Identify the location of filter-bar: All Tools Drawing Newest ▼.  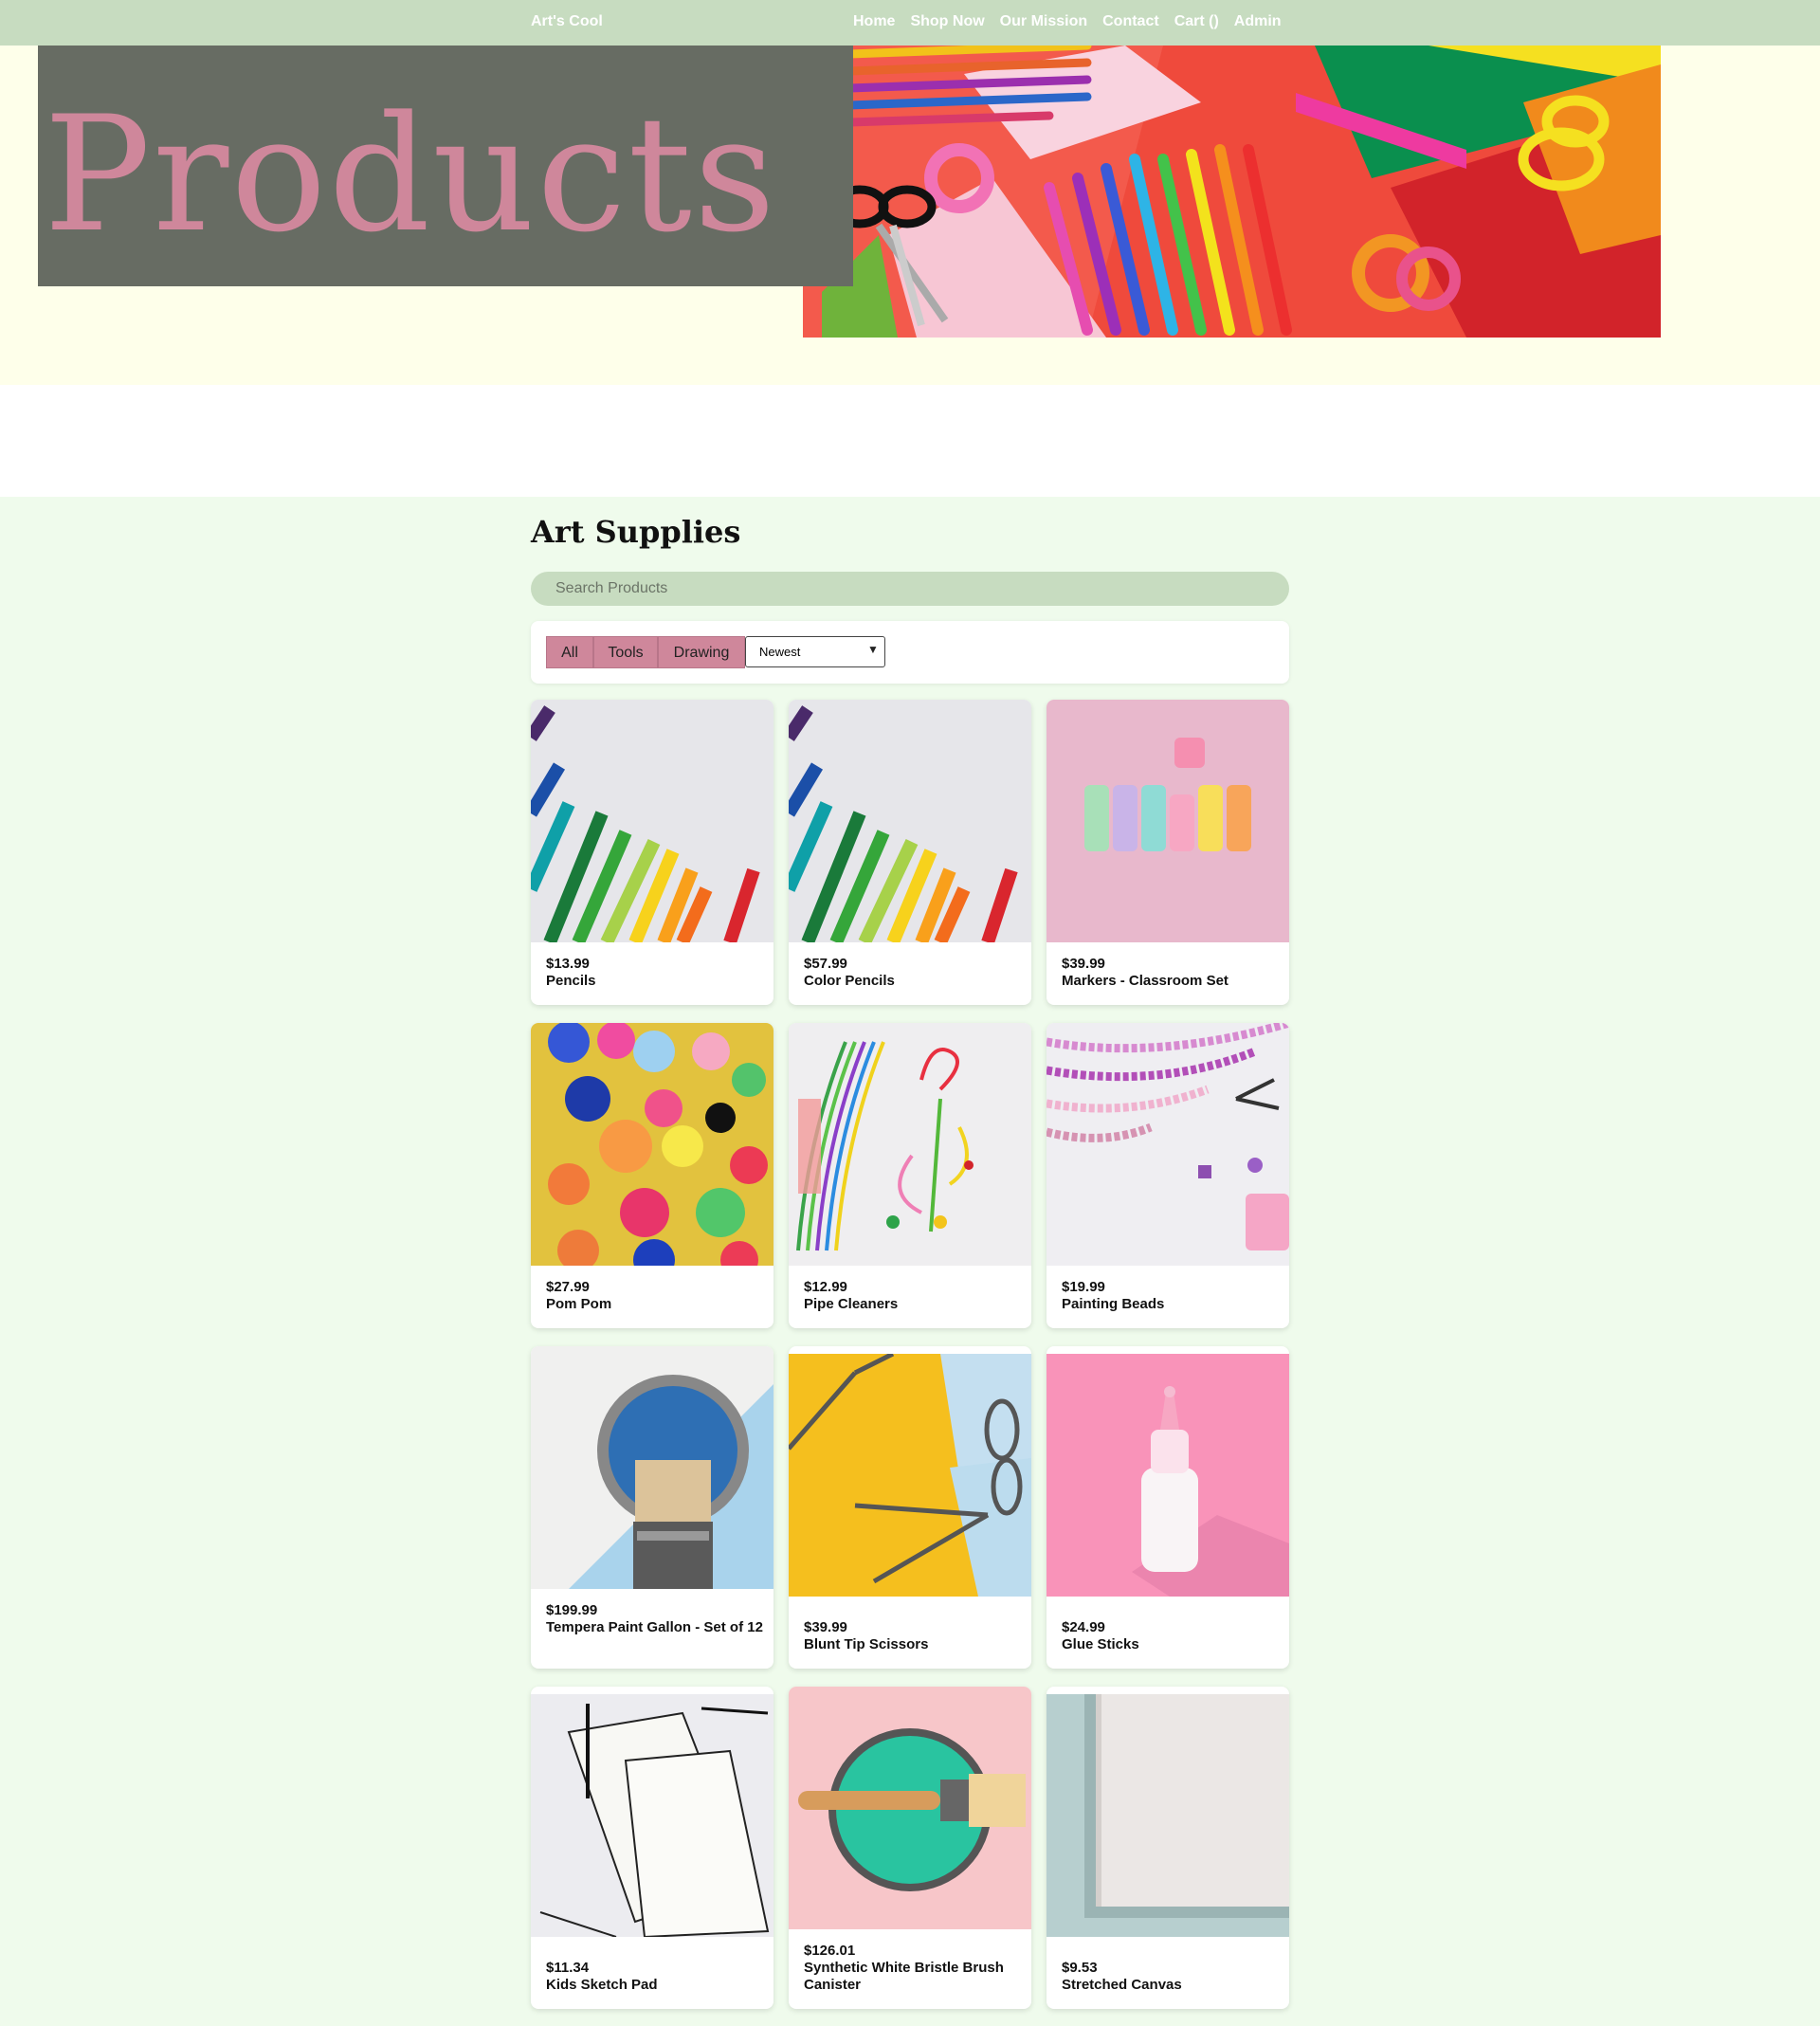
(910, 652).